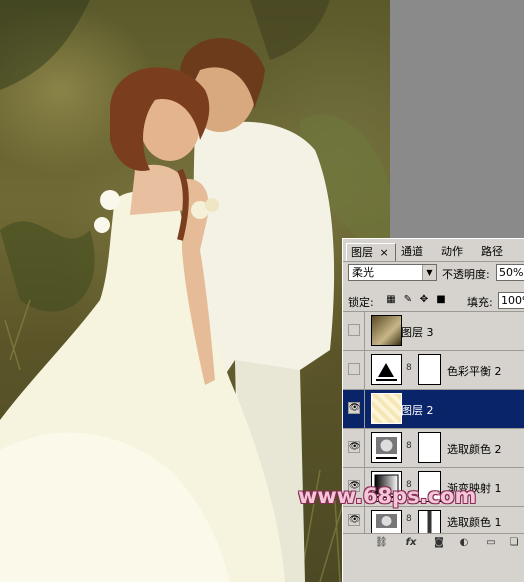 This screenshot has height=582, width=524. What do you see at coordinates (510, 272) in the screenshot?
I see `opacity-input: 50%` at bounding box center [510, 272].